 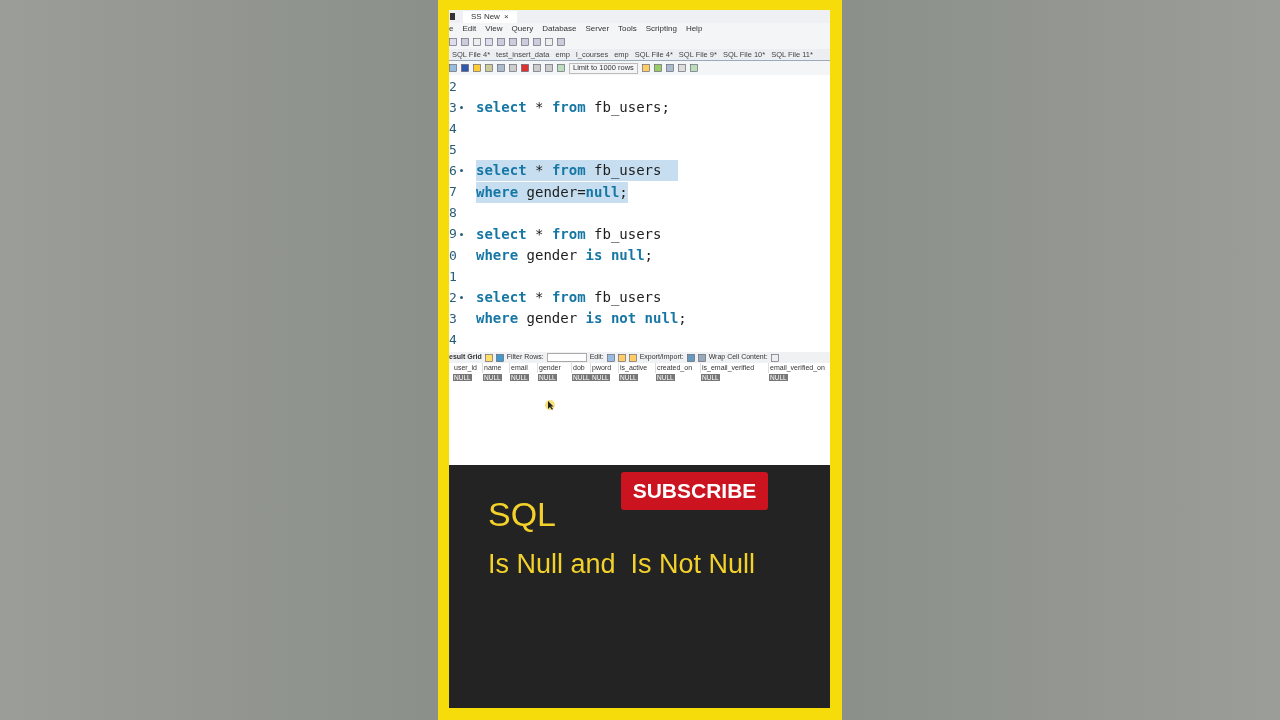 I want to click on menu-item: Scripting, so click(x=661, y=29).